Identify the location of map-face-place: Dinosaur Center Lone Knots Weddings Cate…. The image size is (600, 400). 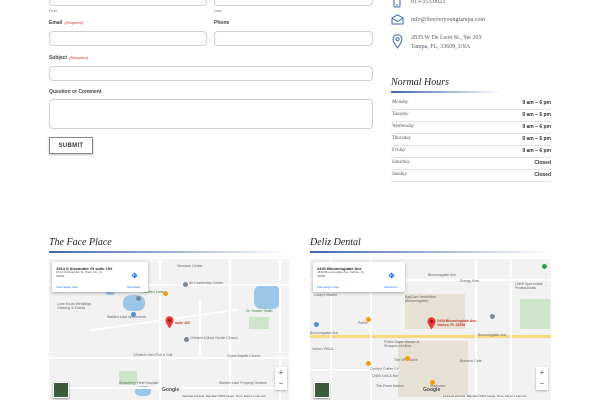
(169, 329).